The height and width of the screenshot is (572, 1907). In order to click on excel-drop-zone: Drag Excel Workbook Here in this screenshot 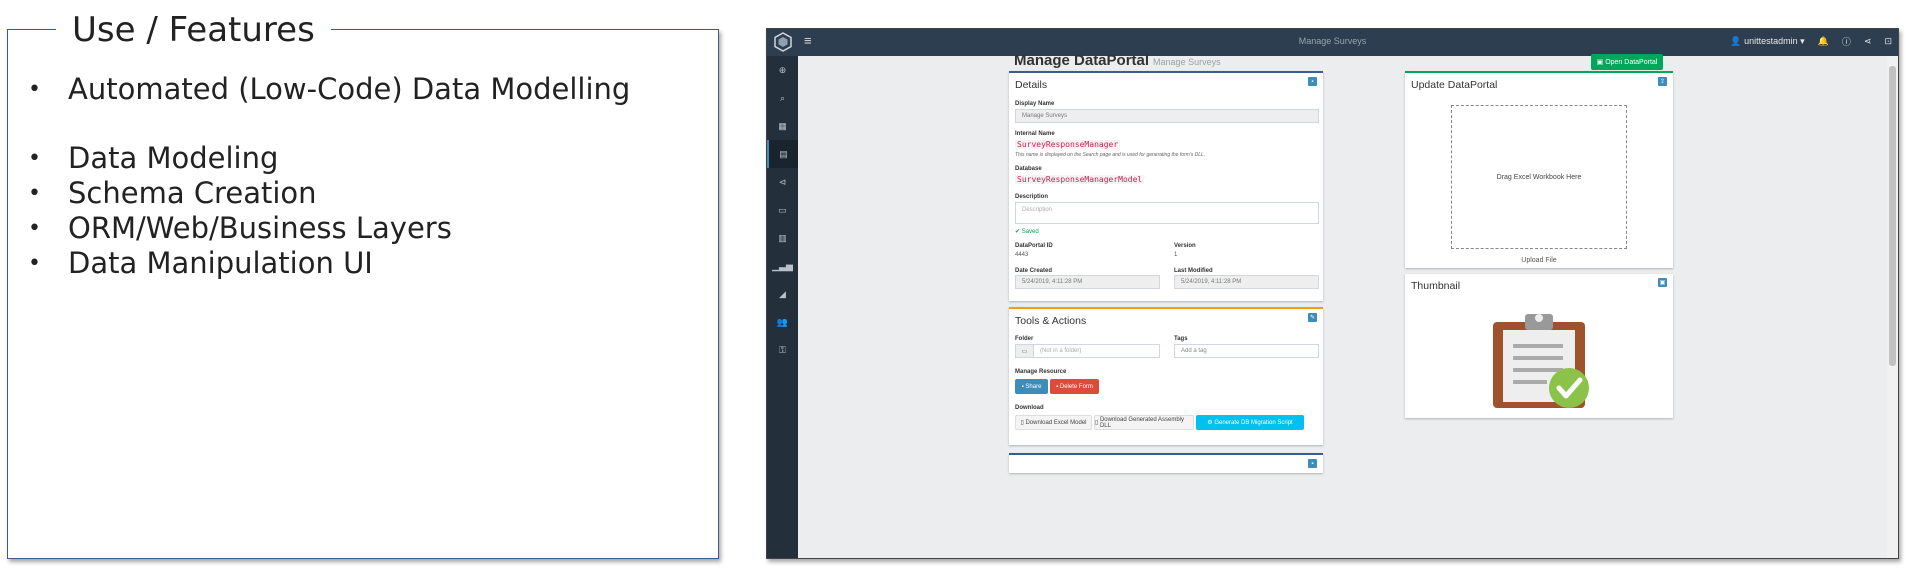, I will do `click(1539, 177)`.